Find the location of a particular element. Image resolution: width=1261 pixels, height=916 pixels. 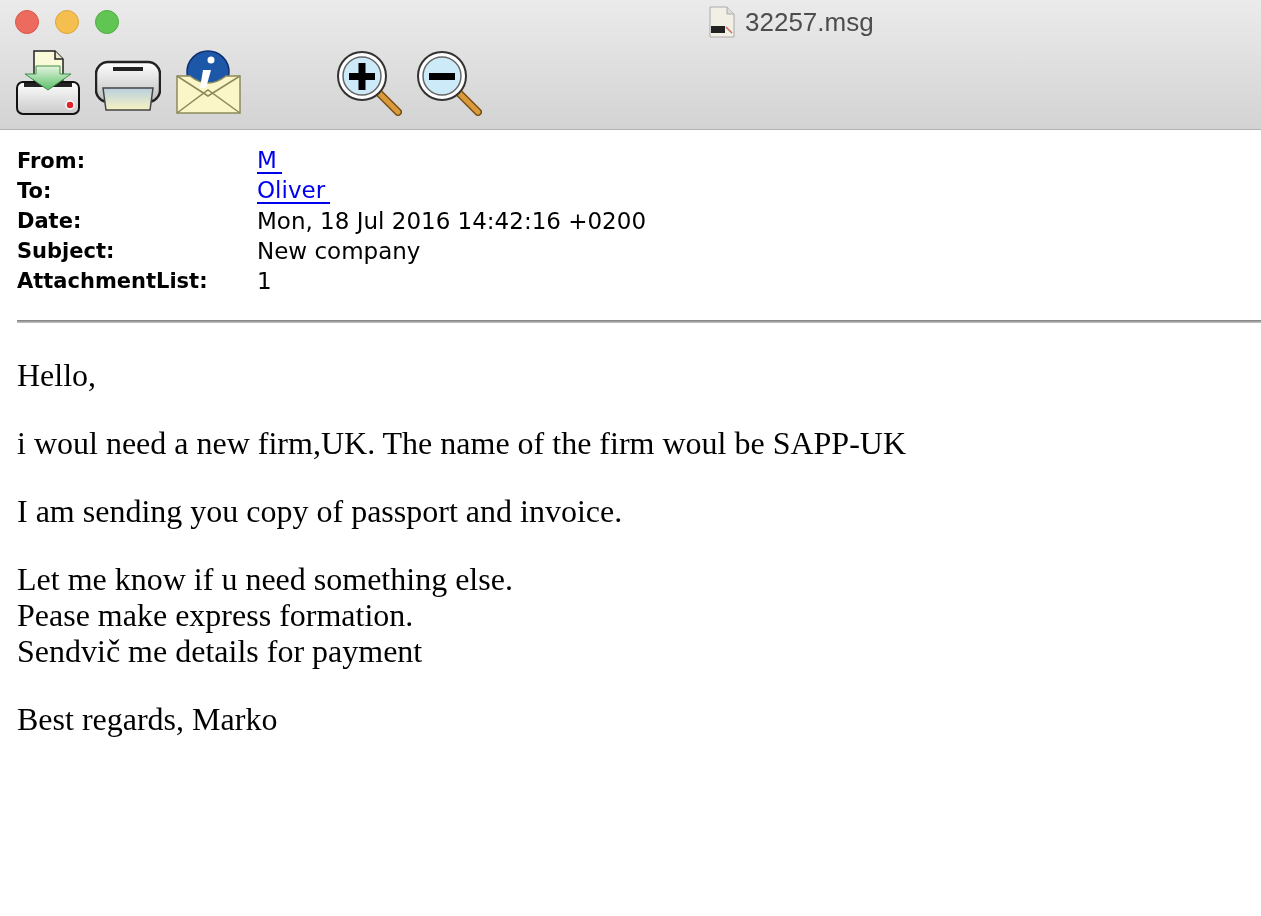

header-label: Subject: is located at coordinates (66, 251).